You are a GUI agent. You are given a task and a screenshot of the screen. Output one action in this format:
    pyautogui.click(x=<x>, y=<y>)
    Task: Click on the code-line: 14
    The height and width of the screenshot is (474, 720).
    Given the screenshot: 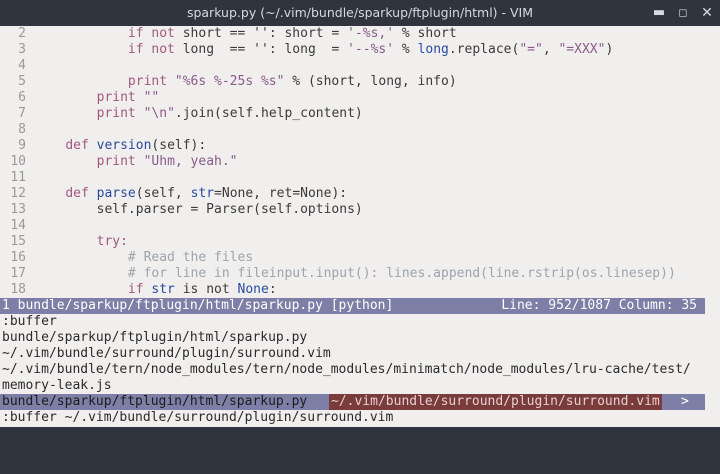 What is the action you would take?
    pyautogui.click(x=360, y=226)
    